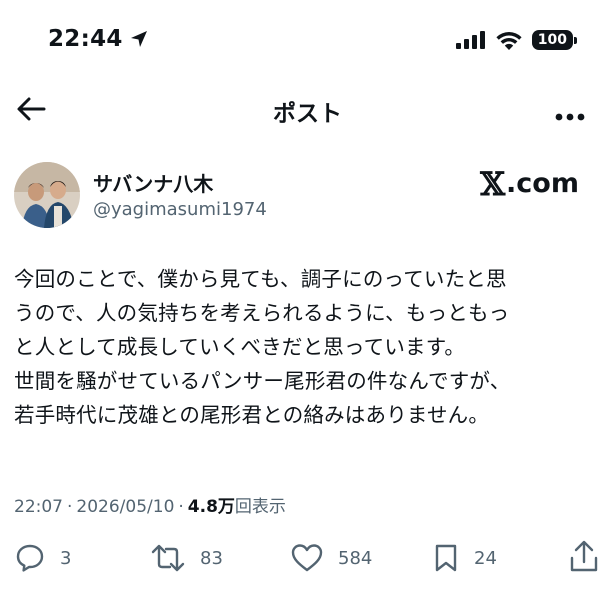  I want to click on x-logo-icon: 𝕏, so click(493, 184).